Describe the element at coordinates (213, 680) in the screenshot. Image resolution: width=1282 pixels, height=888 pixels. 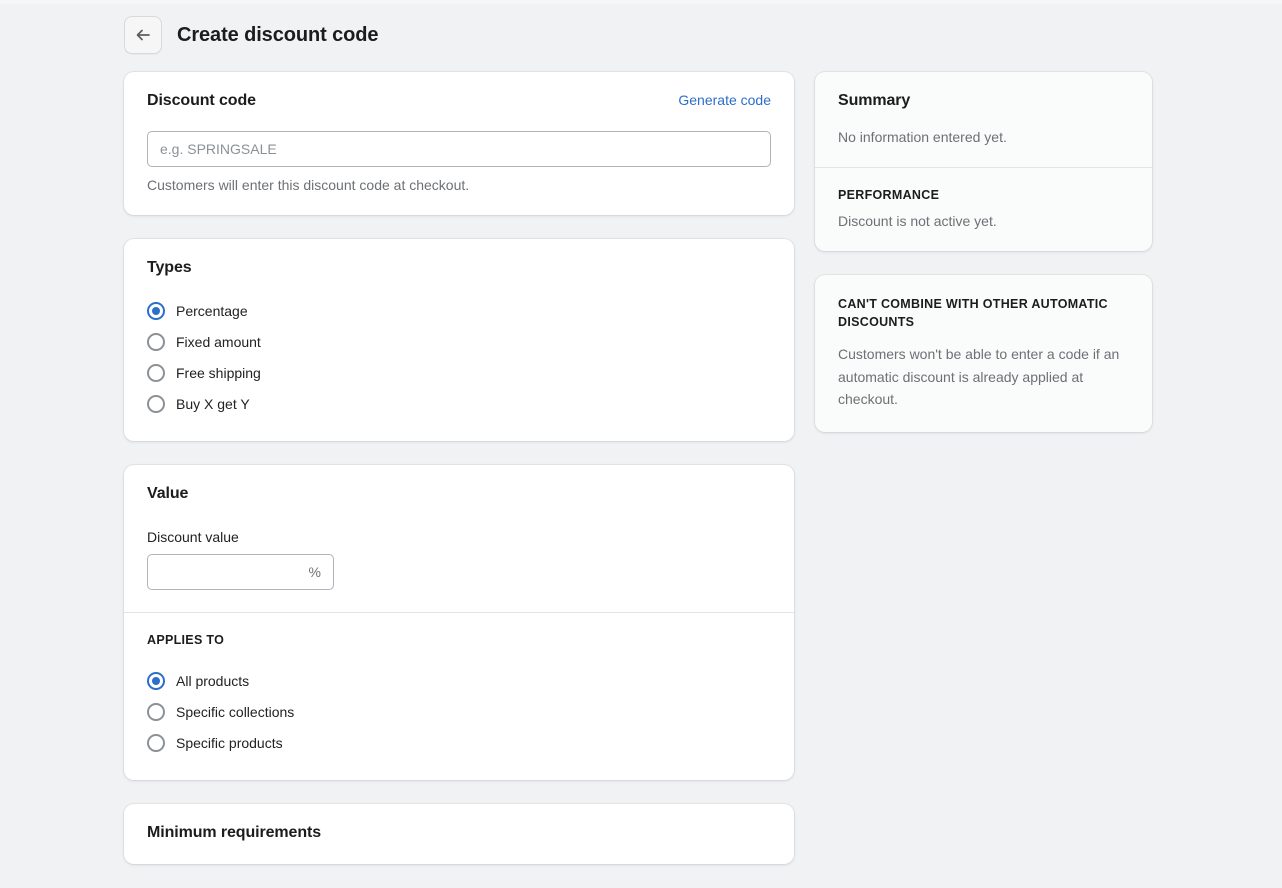
I see `radio-label: All products` at that location.